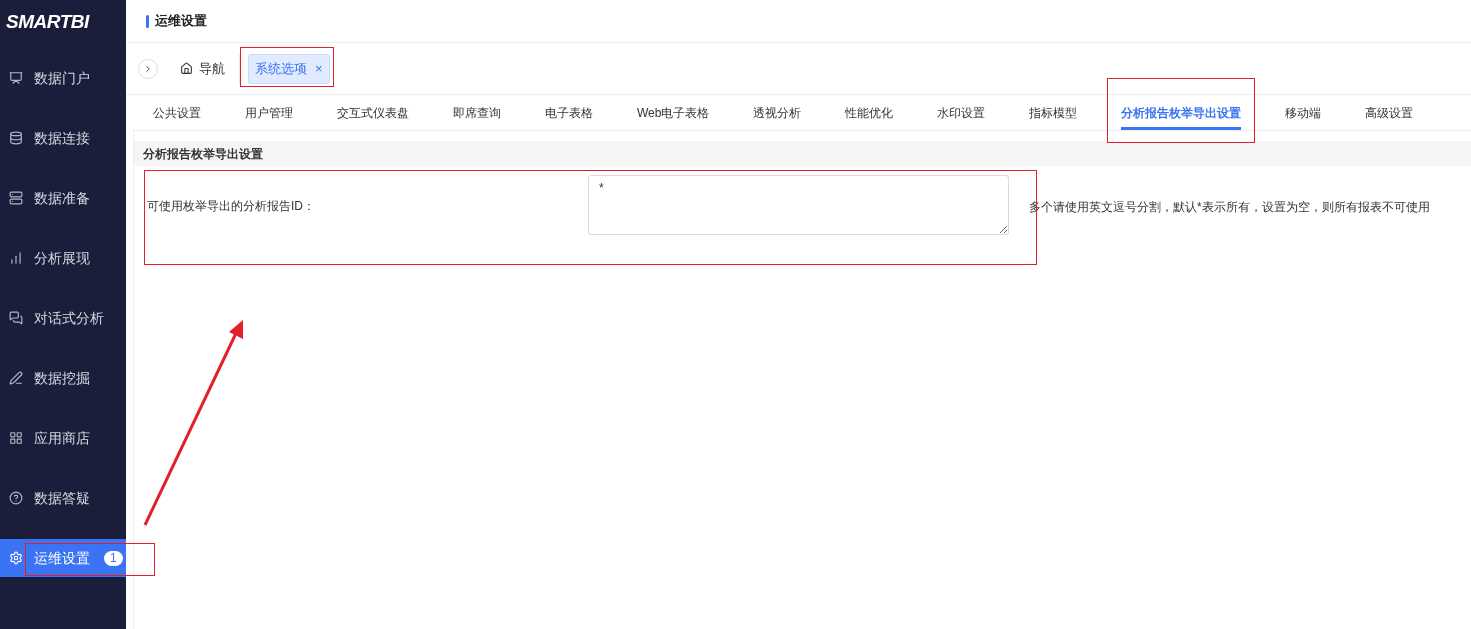  Describe the element at coordinates (63, 558) in the screenshot. I see `sidebar-item: 运维设置 1` at that location.